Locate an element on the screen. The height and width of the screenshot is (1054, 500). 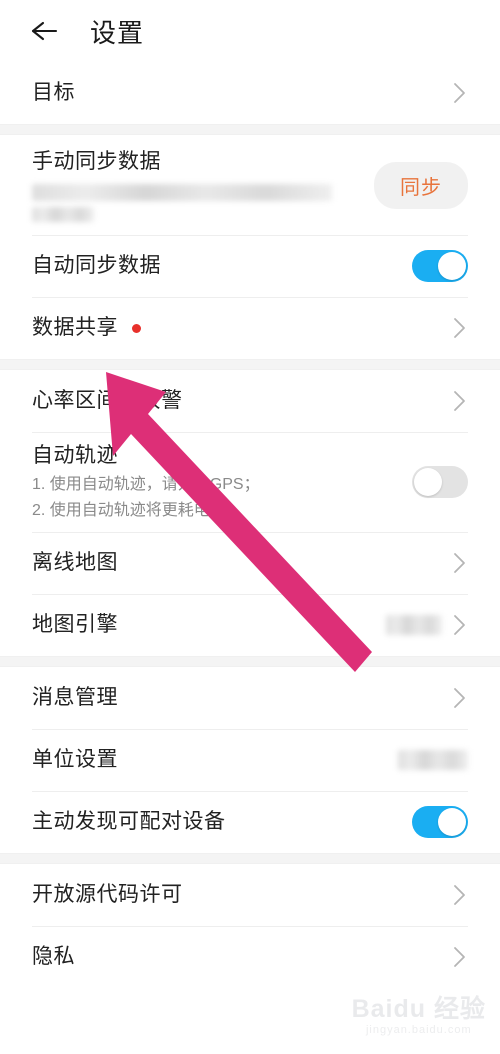
redacted-unit-value is located at coordinates (433, 760).